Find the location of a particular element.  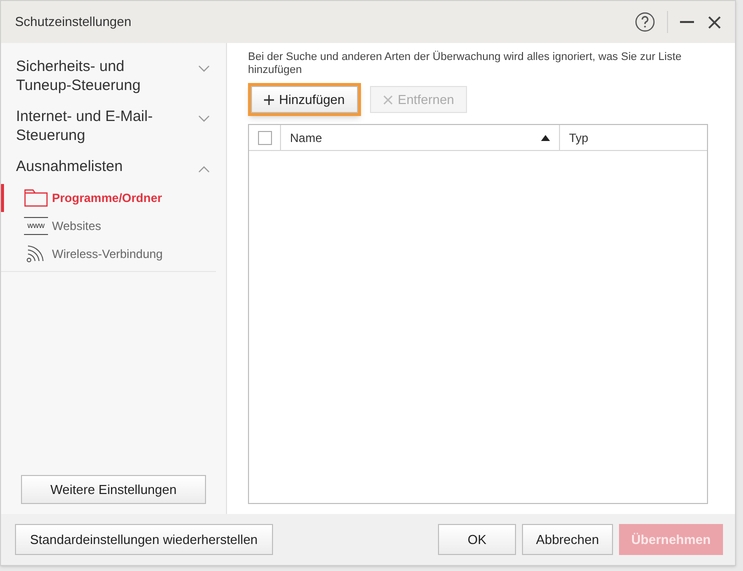

sidebar-item: Wireless-Verbindung is located at coordinates (108, 254).